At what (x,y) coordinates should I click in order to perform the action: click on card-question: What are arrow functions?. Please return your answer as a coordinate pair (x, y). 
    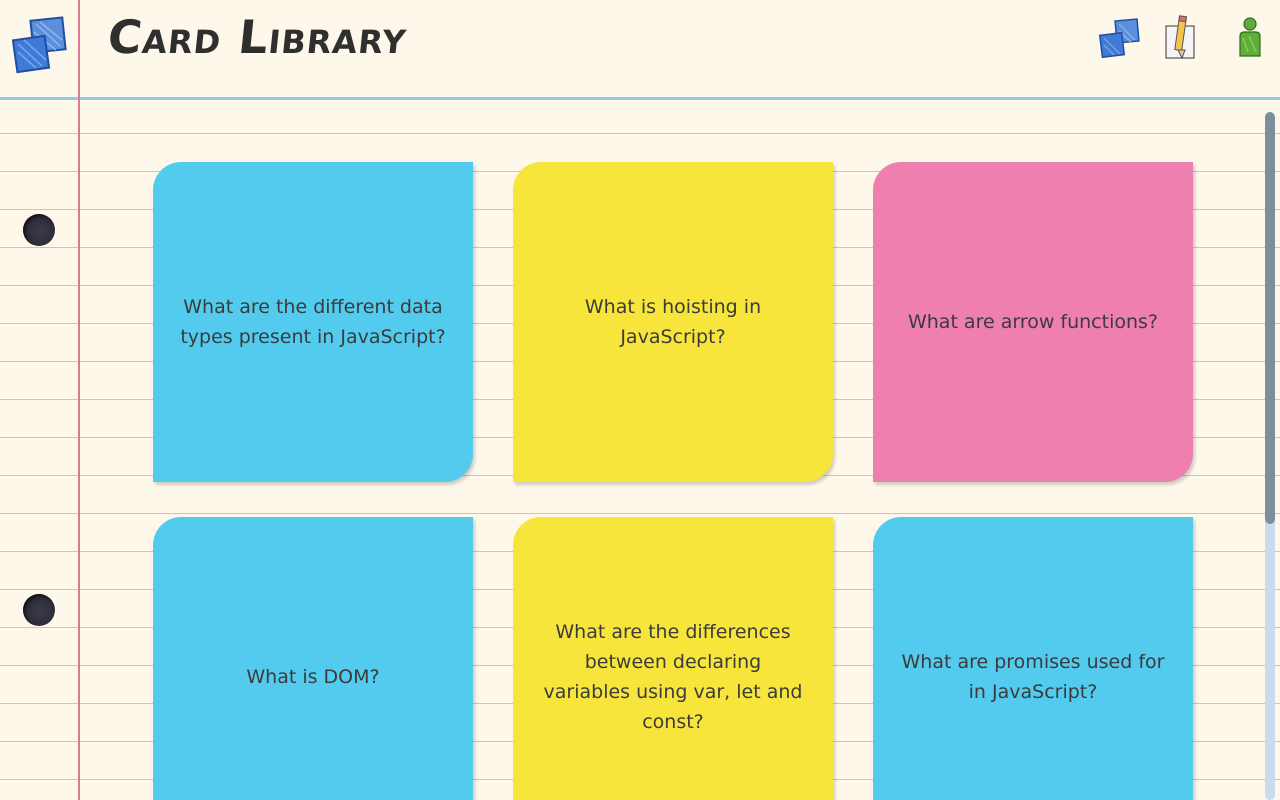
    Looking at the image, I should click on (1033, 322).